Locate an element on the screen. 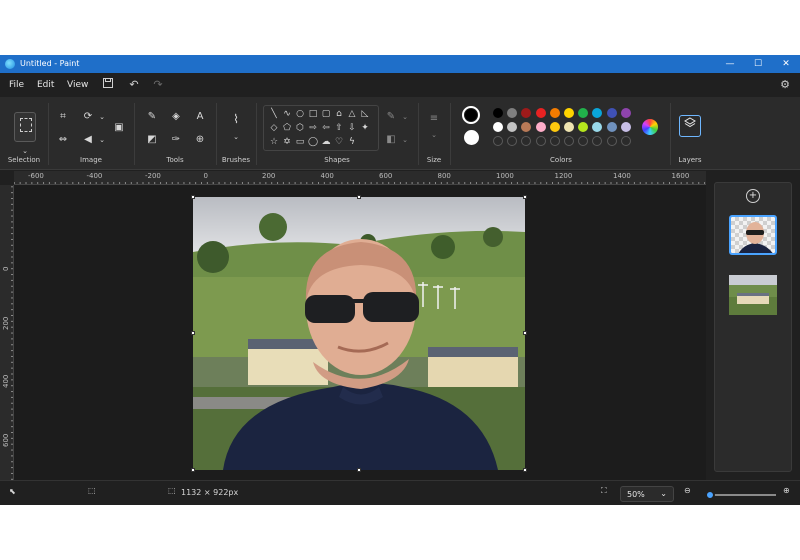 Image resolution: width=800 pixels, height=560 pixels. image-size-text: 1132 × 922px is located at coordinates (210, 492).